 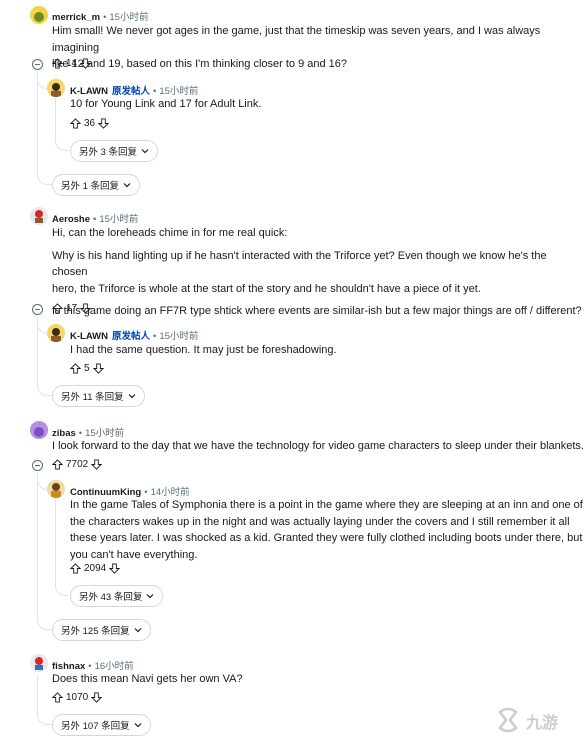 What do you see at coordinates (71, 219) in the screenshot?
I see `username: Aeroshe` at bounding box center [71, 219].